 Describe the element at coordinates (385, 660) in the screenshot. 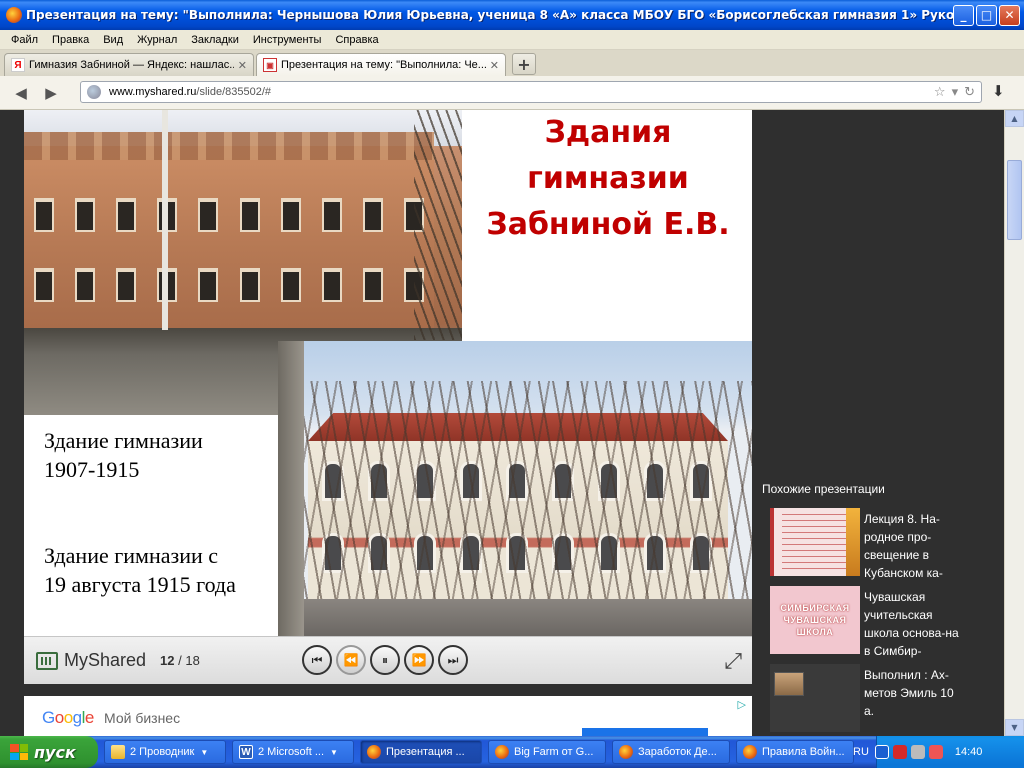

I see `pause-button: ⏸` at that location.